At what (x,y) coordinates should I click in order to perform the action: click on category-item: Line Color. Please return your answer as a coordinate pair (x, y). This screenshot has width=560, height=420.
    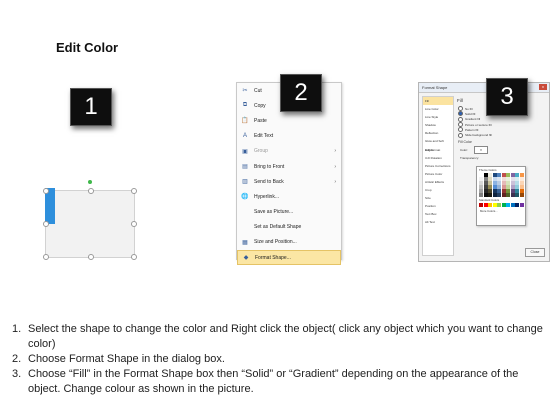
    Looking at the image, I should click on (438, 109).